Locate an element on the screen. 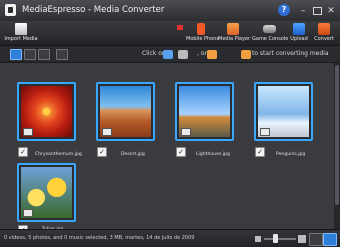 The image size is (340, 247). mobile-phone-label: Mobile Phone is located at coordinates (203, 39).